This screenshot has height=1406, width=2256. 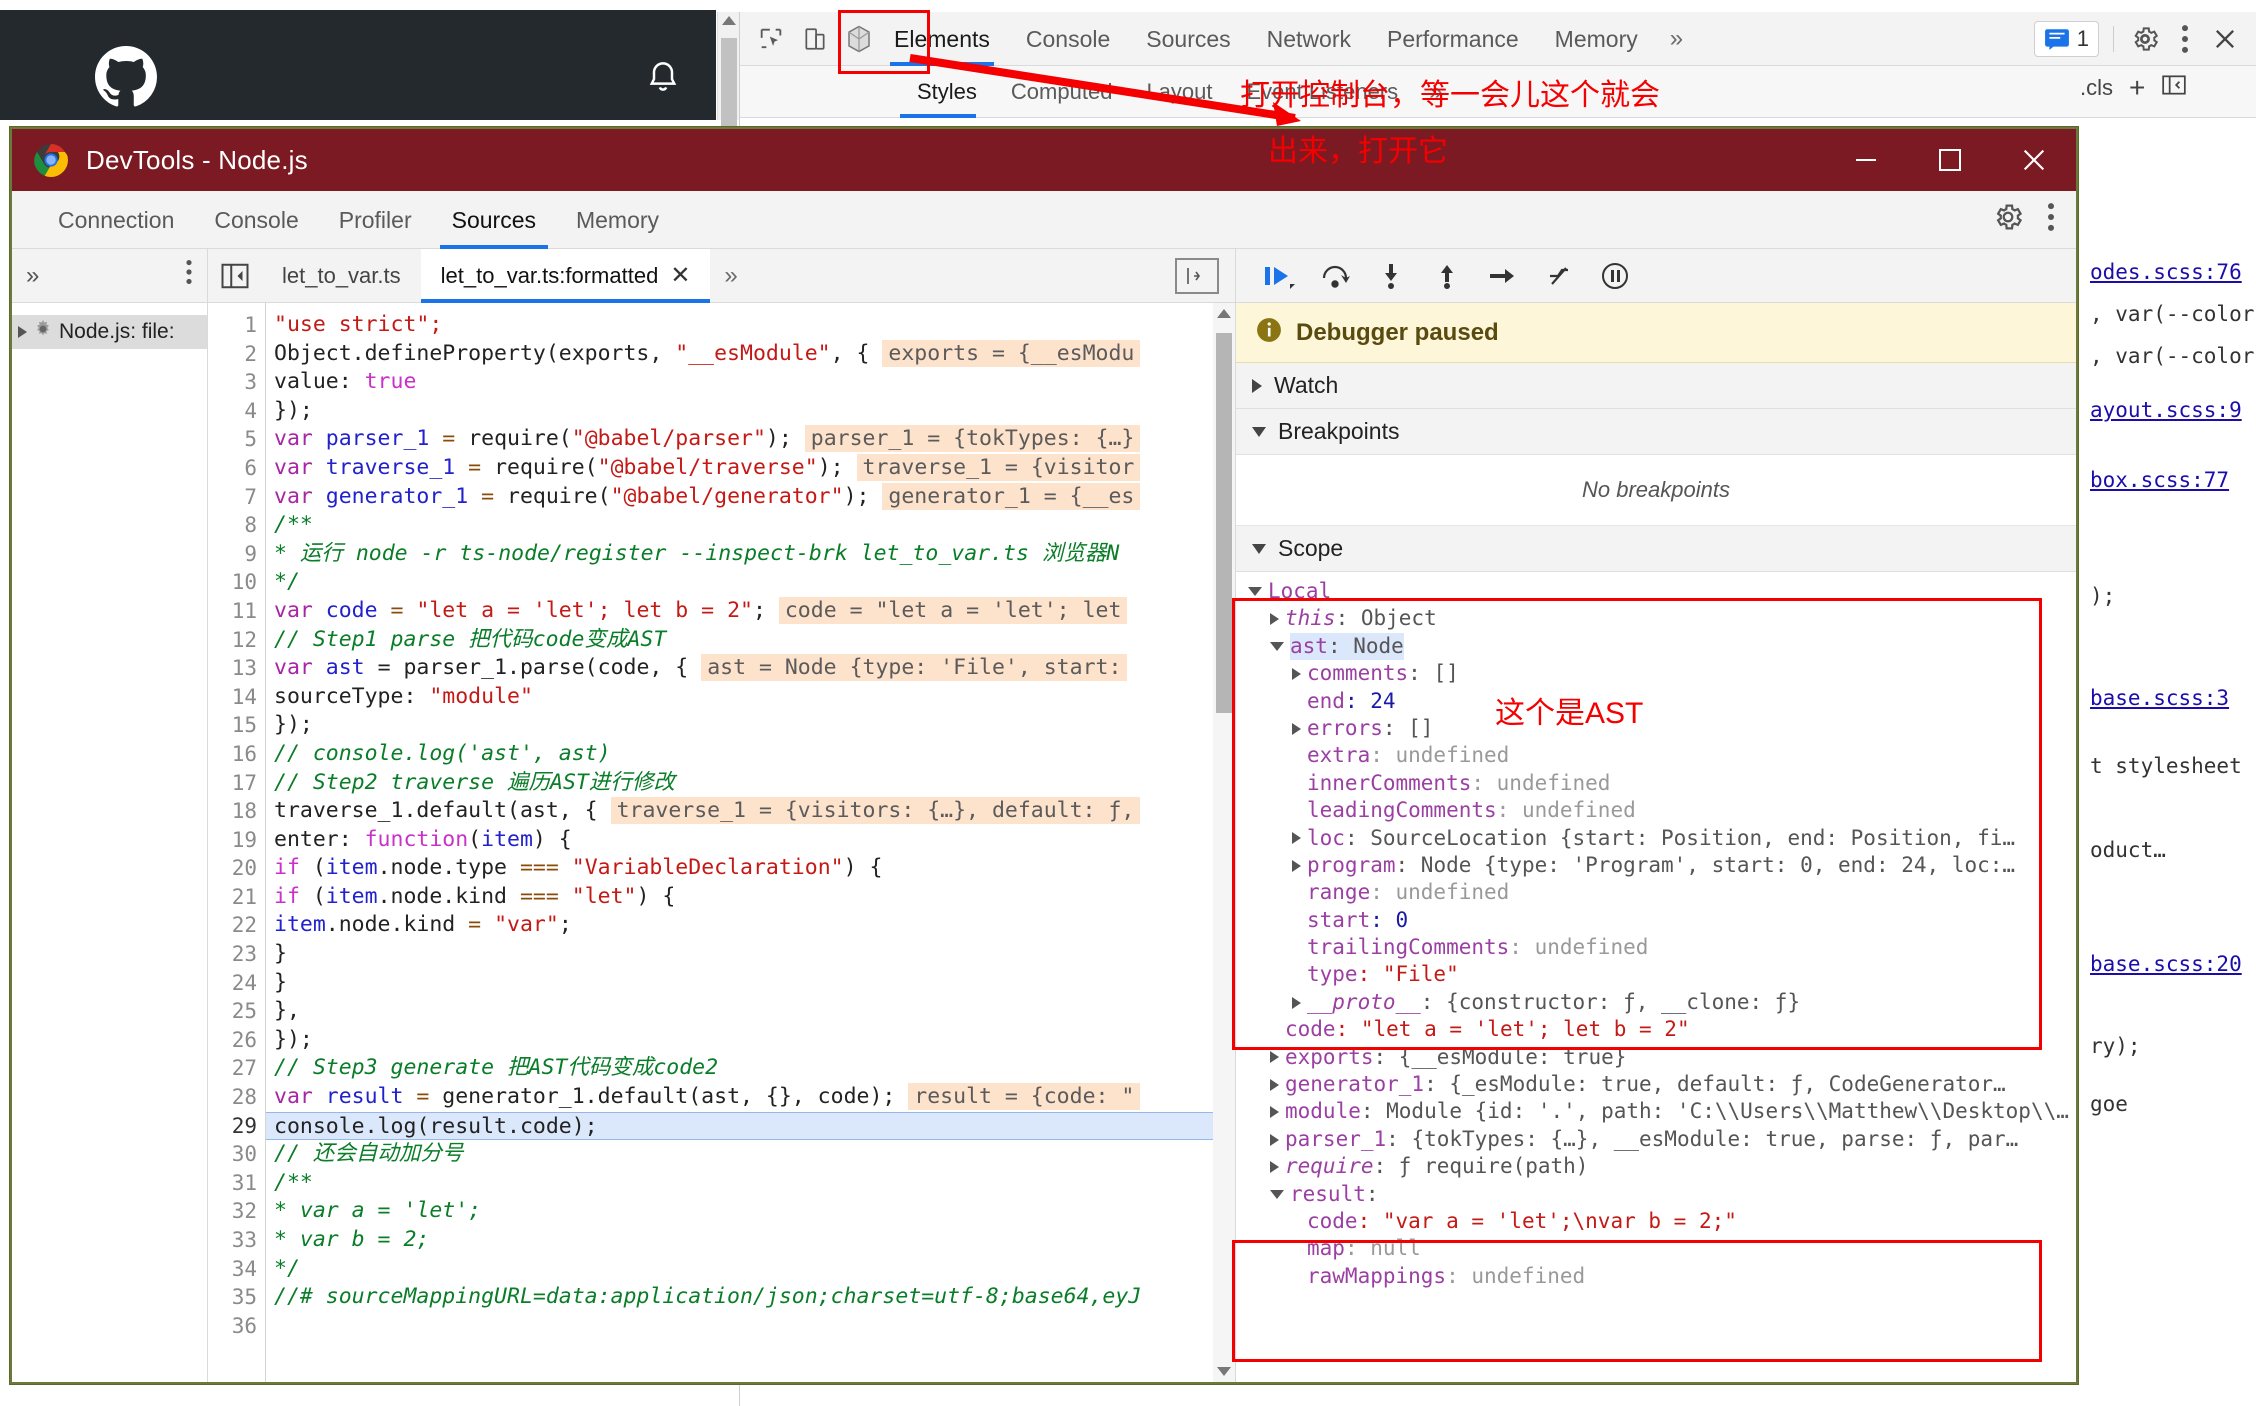 What do you see at coordinates (1044, 160) in the screenshot?
I see `window-title-bar: DevTools - Node.js` at bounding box center [1044, 160].